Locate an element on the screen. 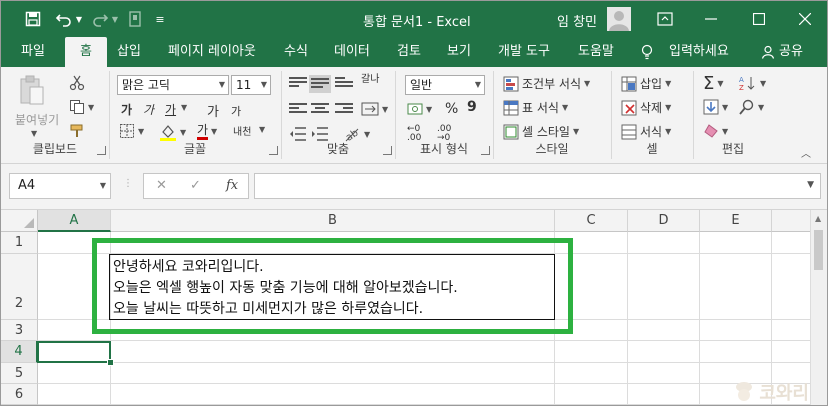 The width and height of the screenshot is (828, 406). currency-icon: ▼ is located at coordinates (419, 109).